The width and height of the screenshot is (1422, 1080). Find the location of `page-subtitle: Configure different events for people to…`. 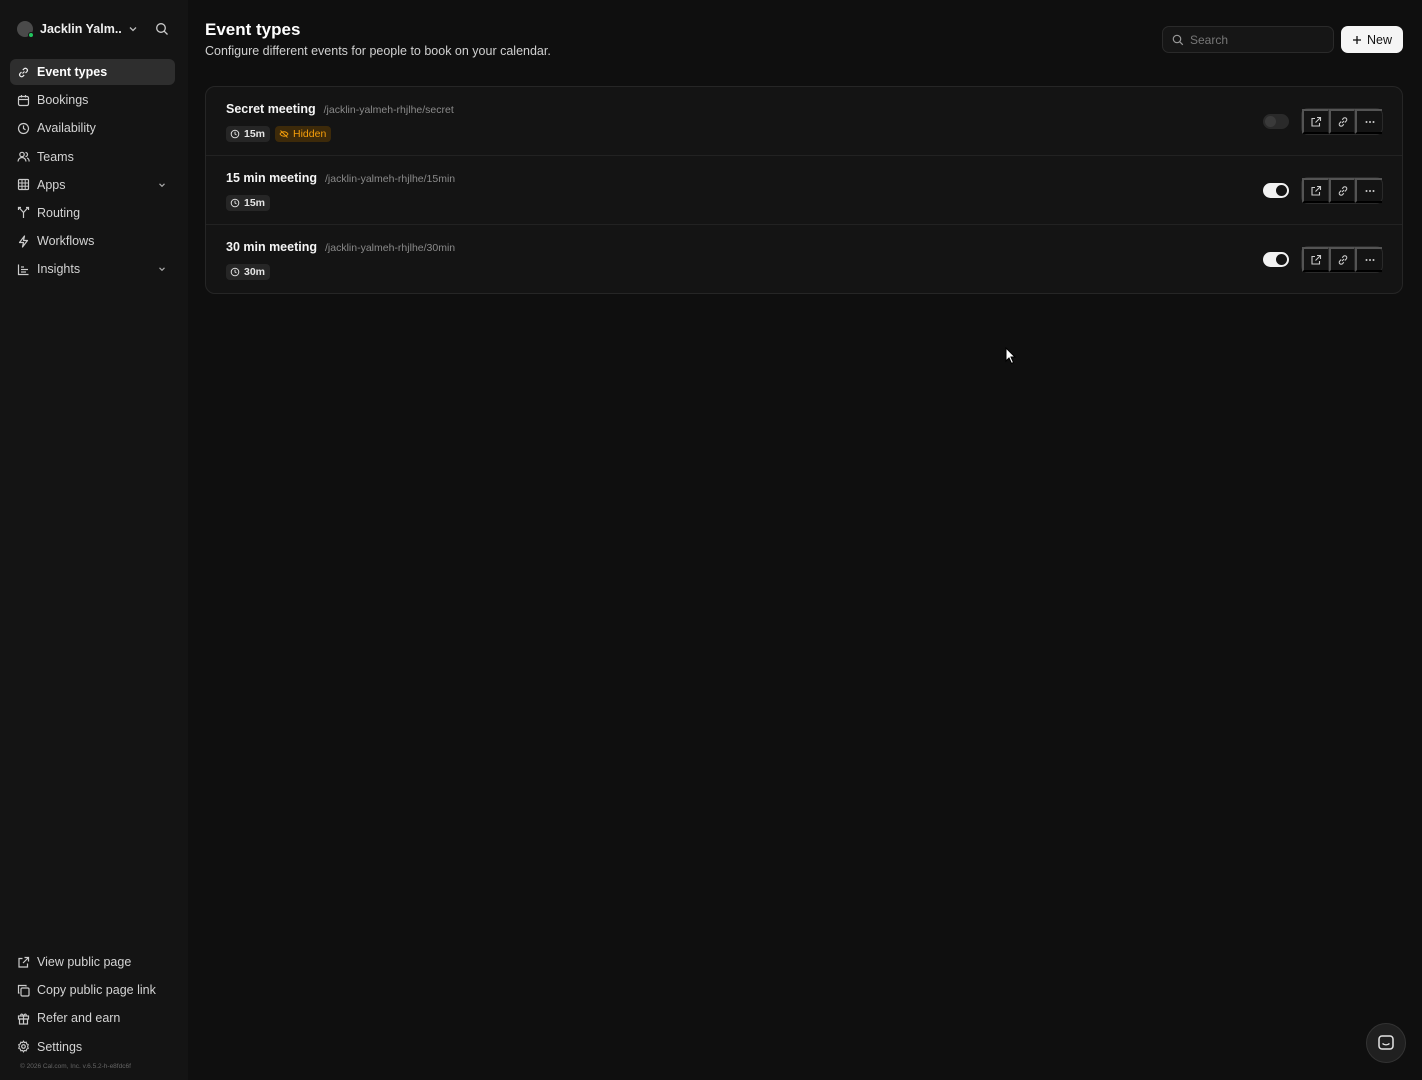

page-subtitle: Configure different events for people to… is located at coordinates (378, 51).